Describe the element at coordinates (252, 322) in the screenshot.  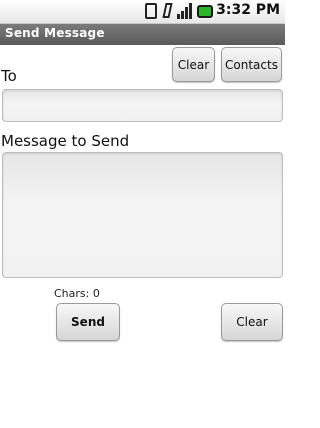
I see `clear-message-button: Clear` at that location.